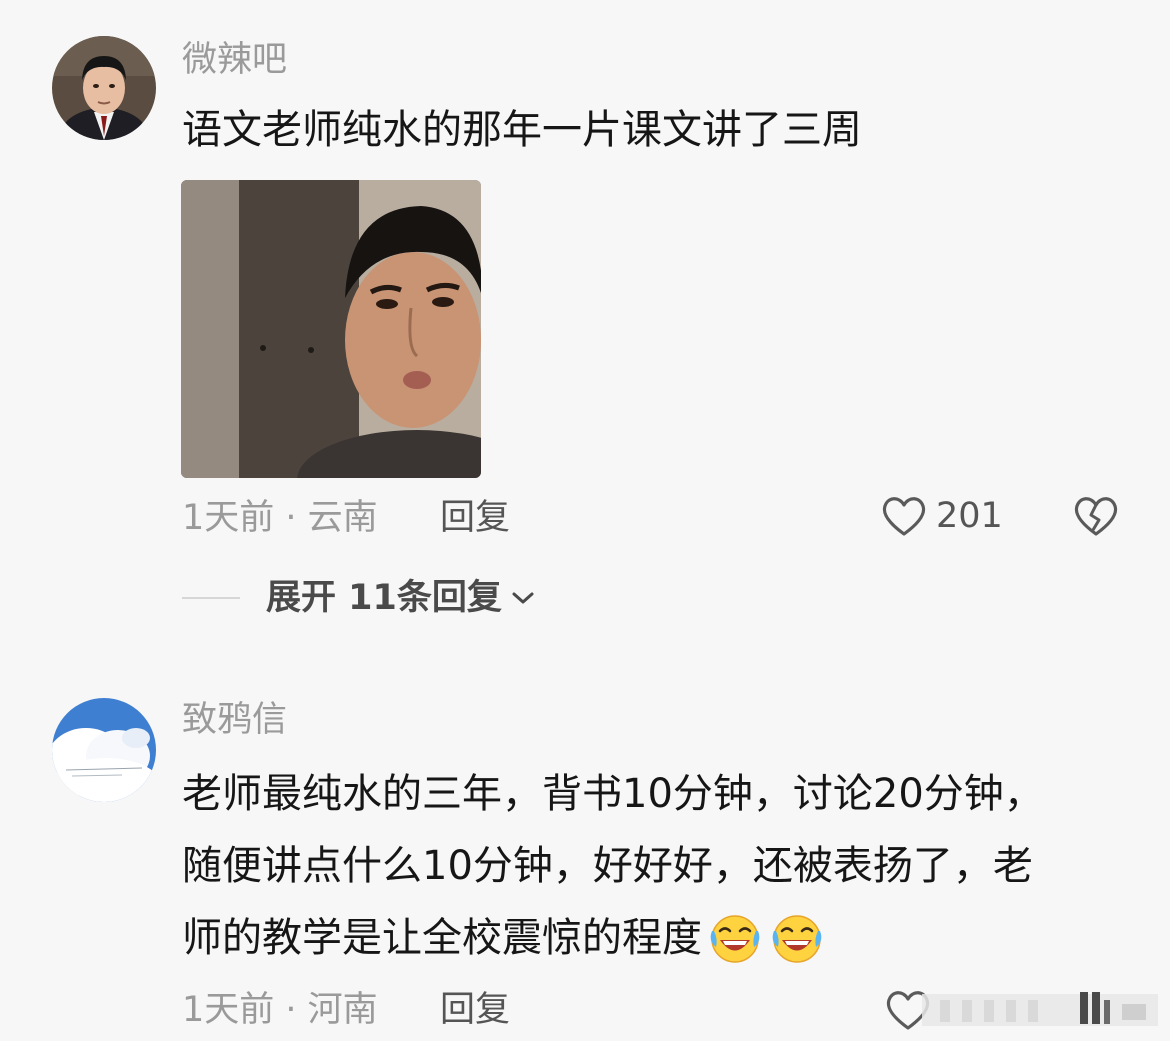  I want to click on comment-line: 老师最纯水的三年，背书10分钟，讨论20分钟，, so click(613, 794).